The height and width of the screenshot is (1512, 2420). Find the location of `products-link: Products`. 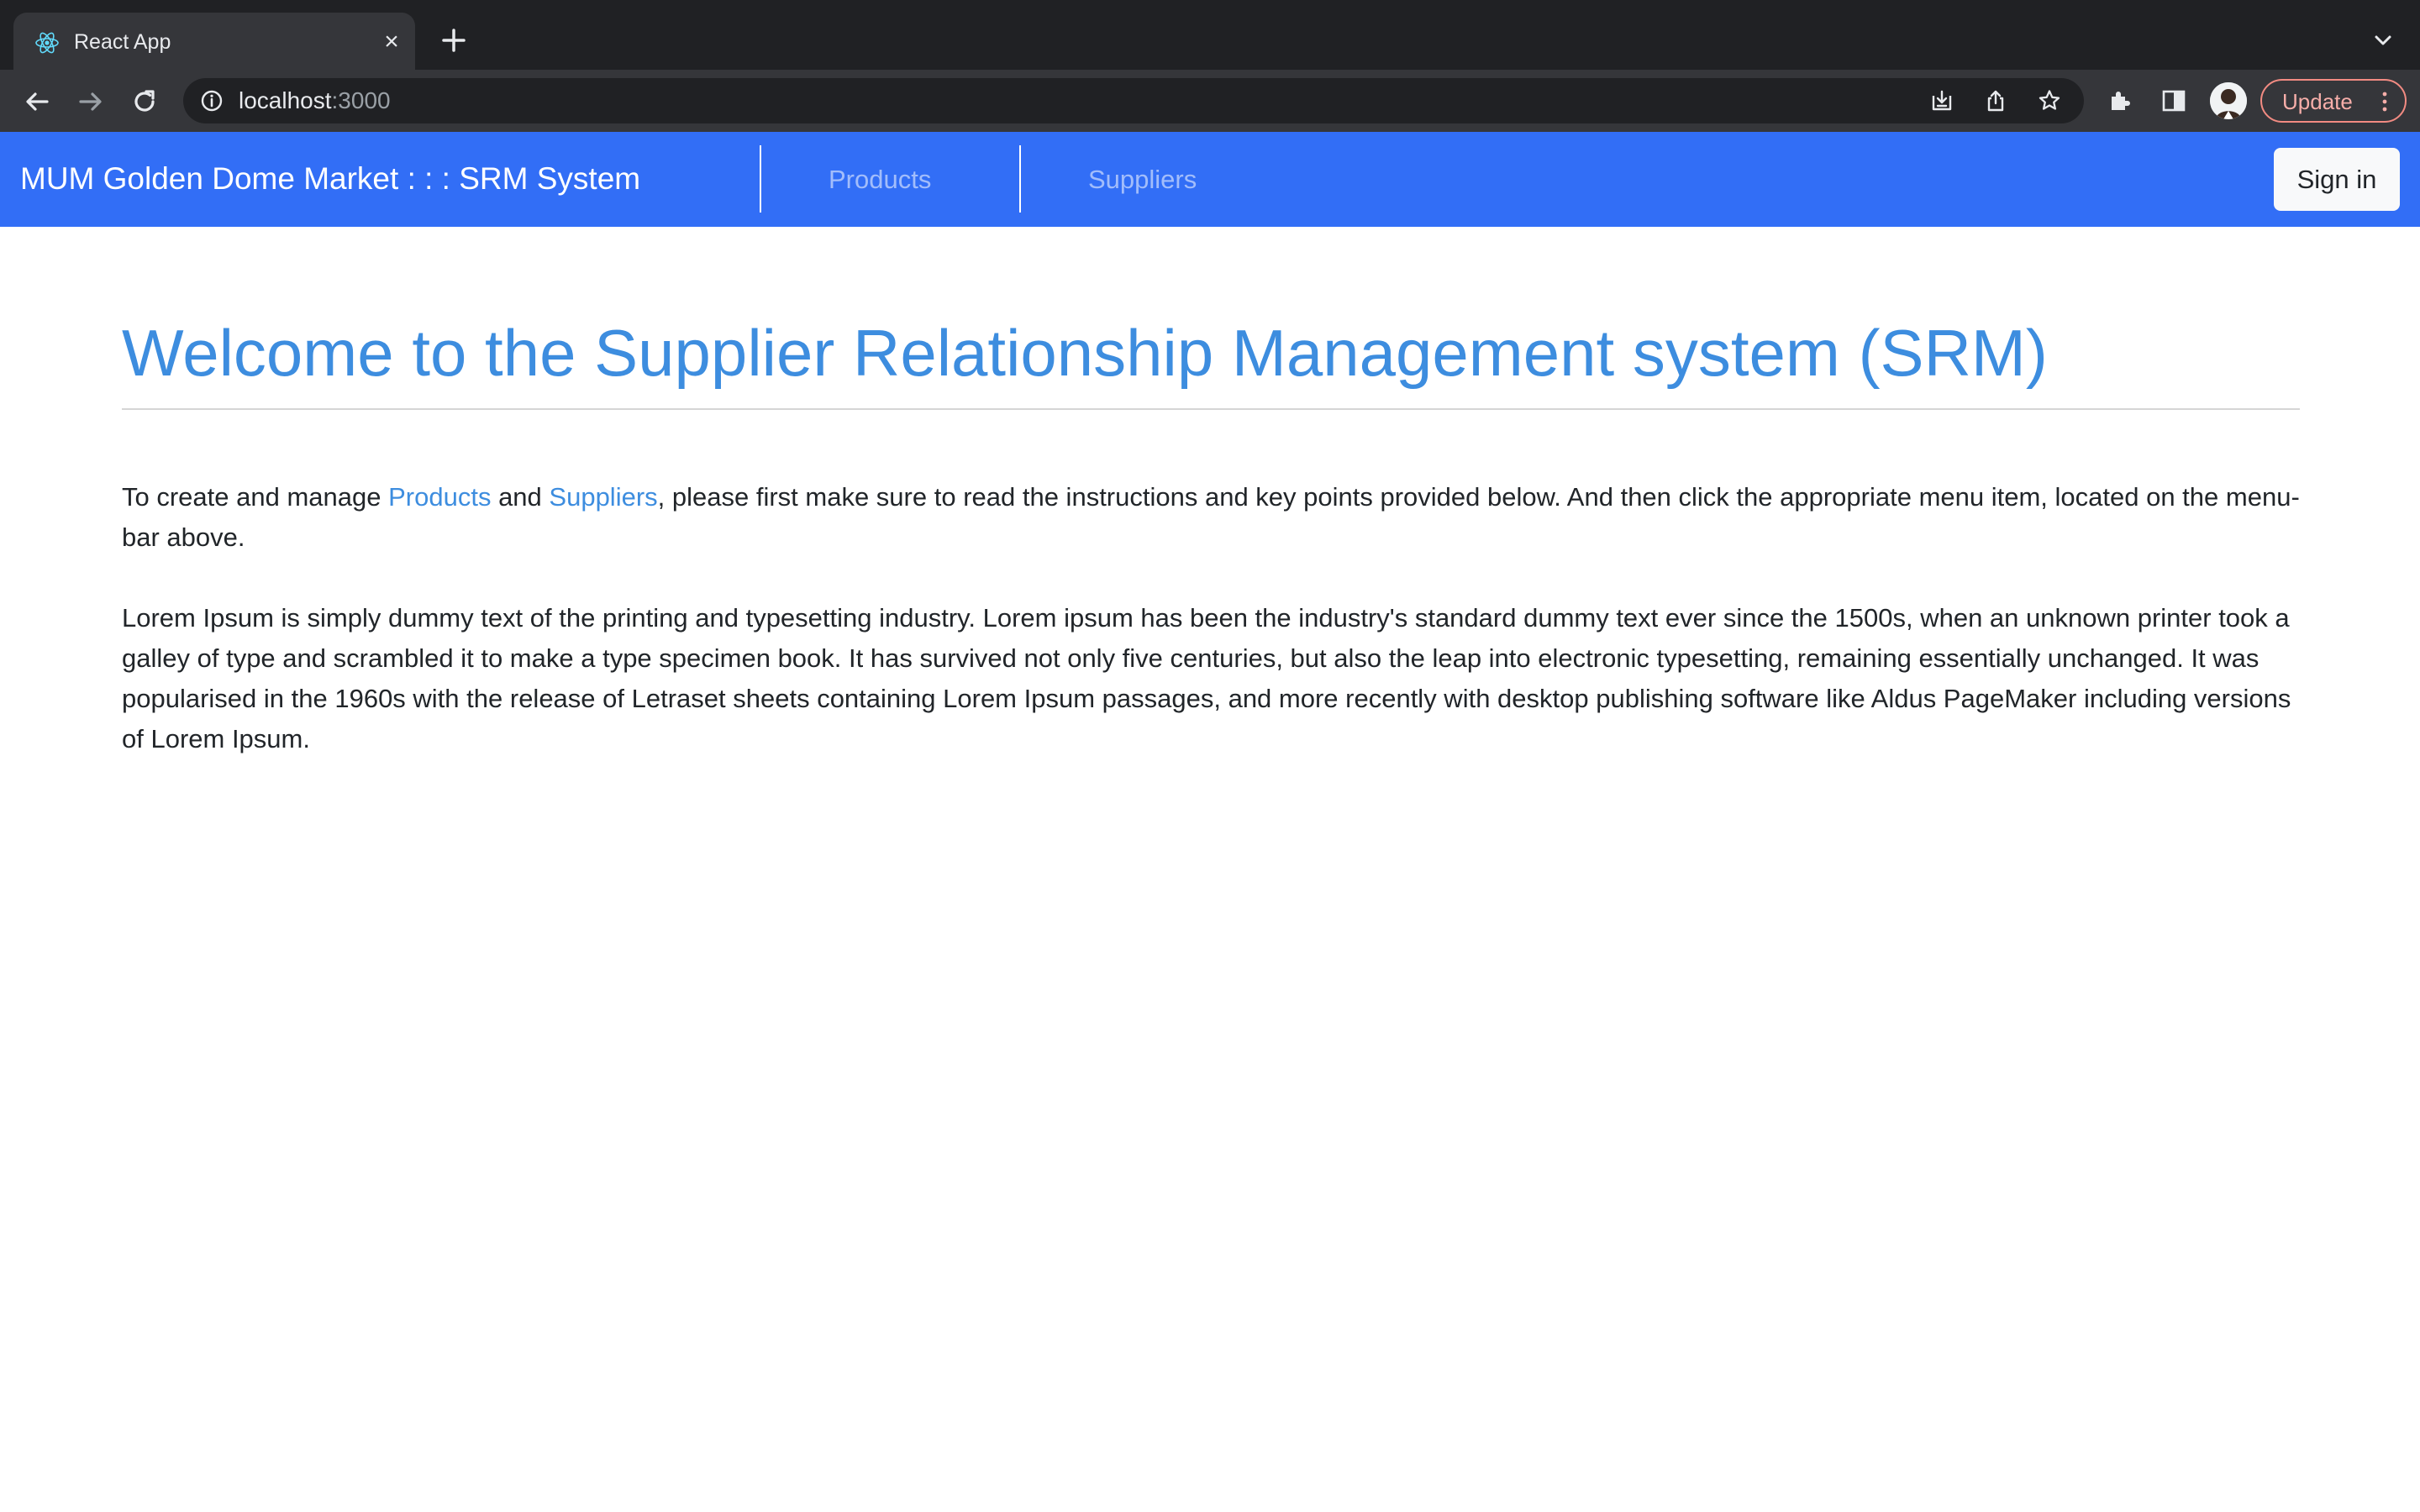

products-link: Products is located at coordinates (439, 497).